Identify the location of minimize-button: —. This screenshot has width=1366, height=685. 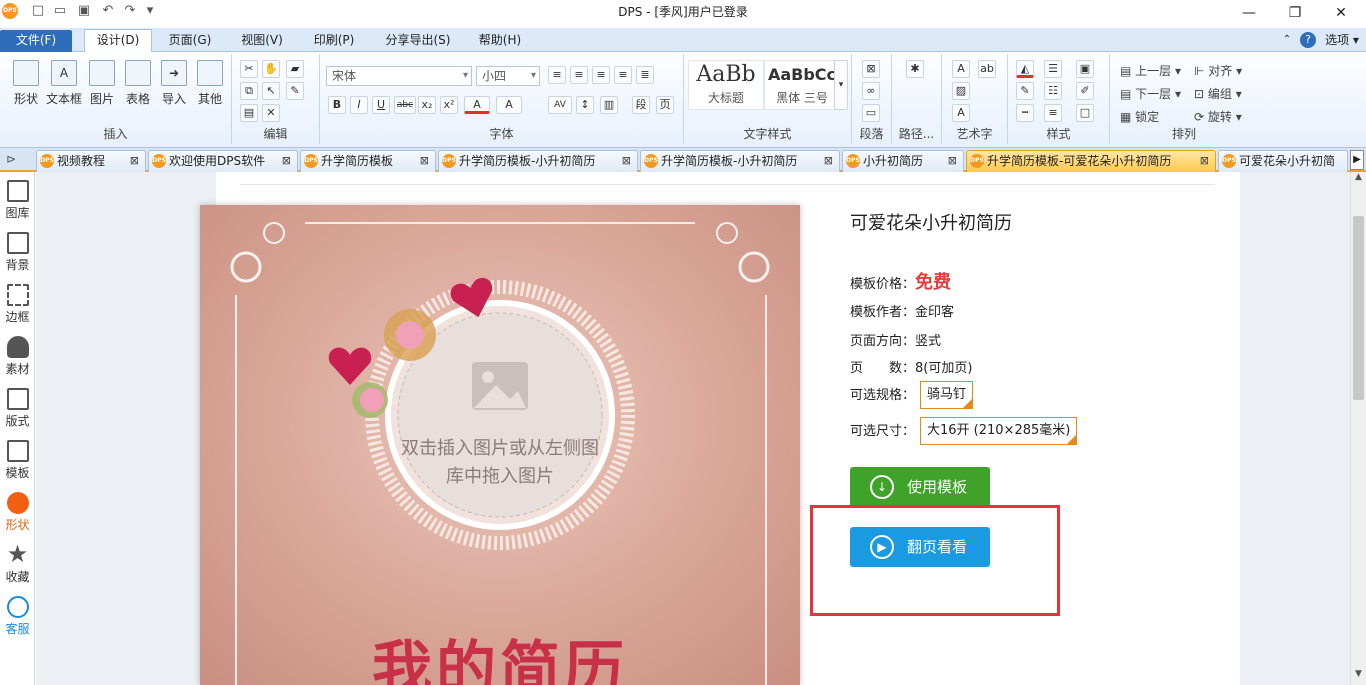
(1249, 13).